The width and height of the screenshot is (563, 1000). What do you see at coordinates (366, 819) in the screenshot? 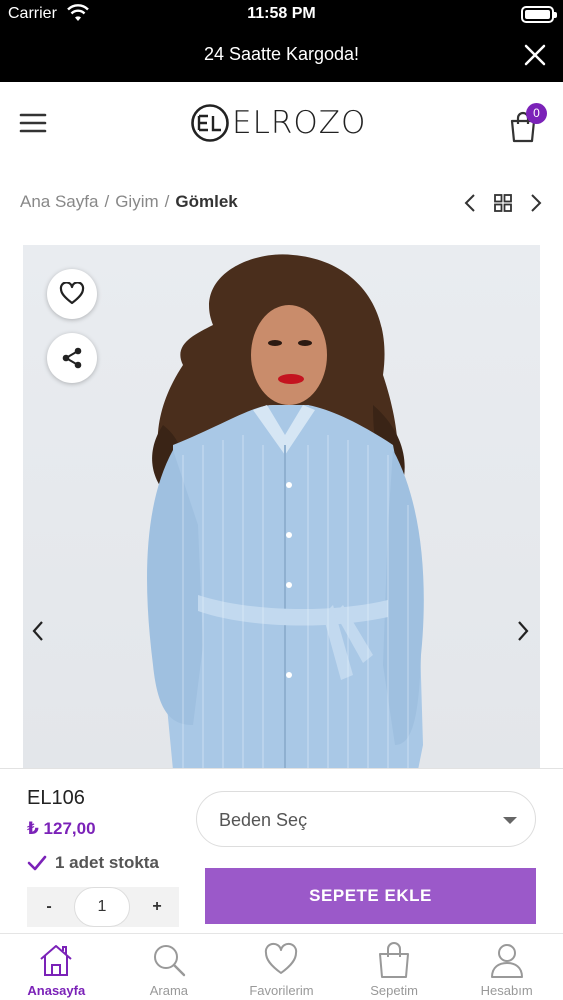
I see `size-select: Beden Seç` at bounding box center [366, 819].